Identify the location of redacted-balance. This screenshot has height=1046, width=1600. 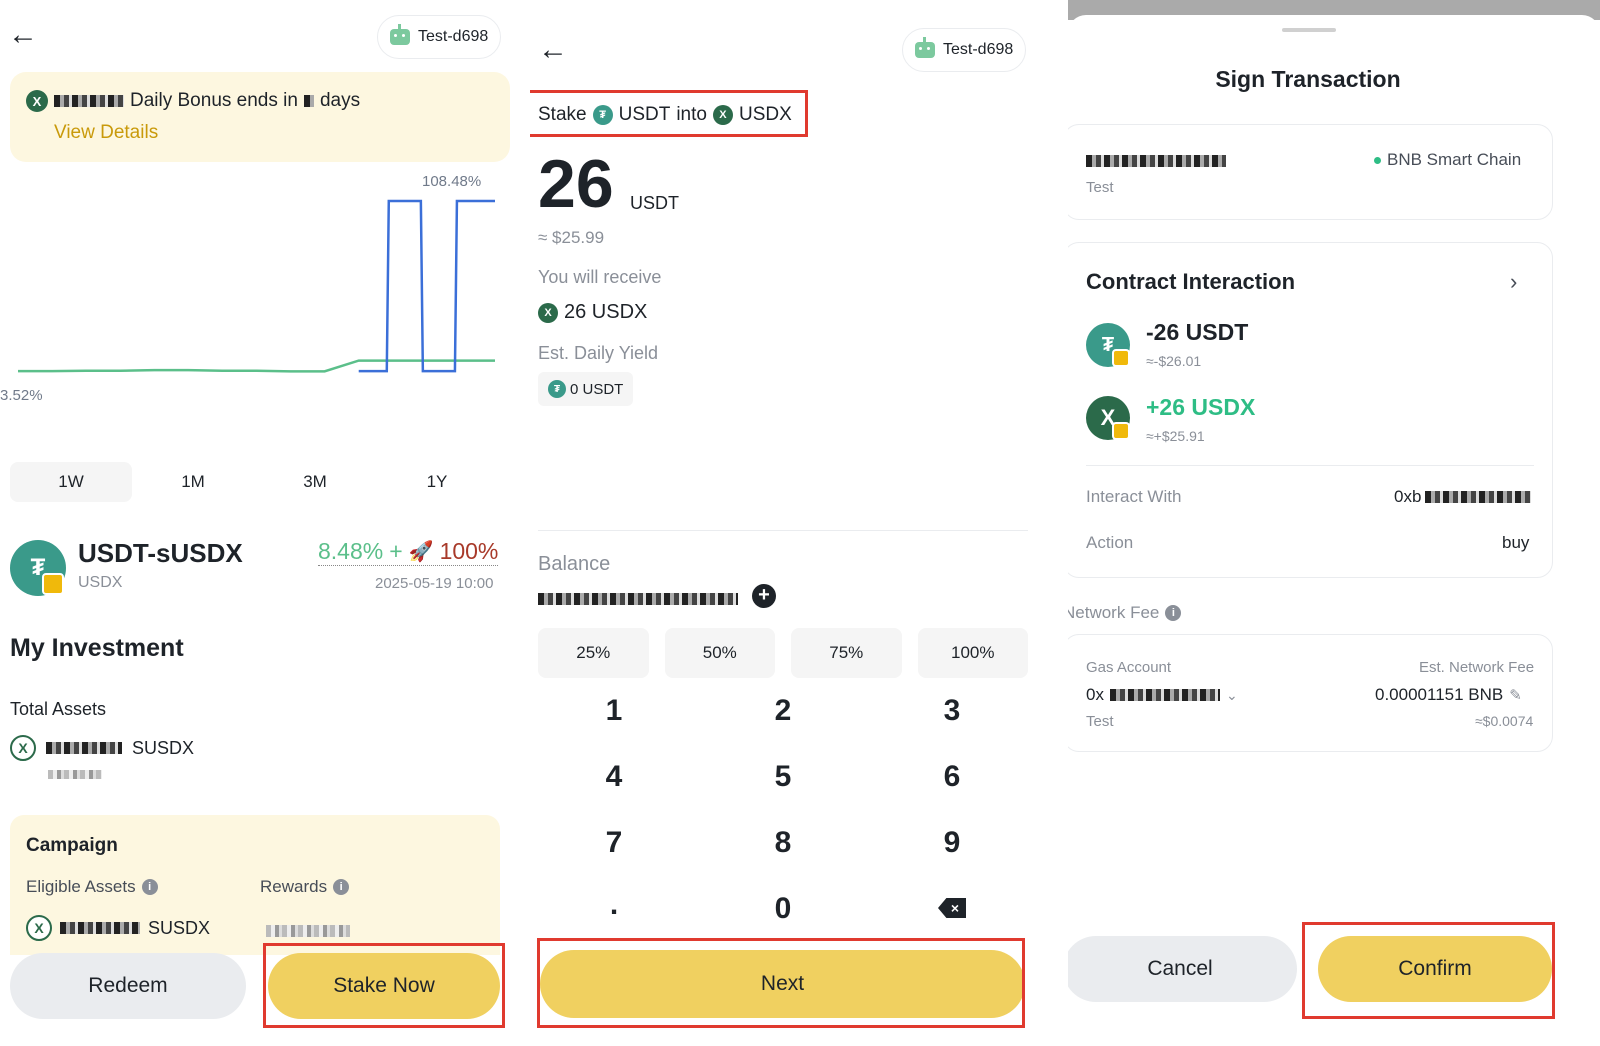
(638, 599).